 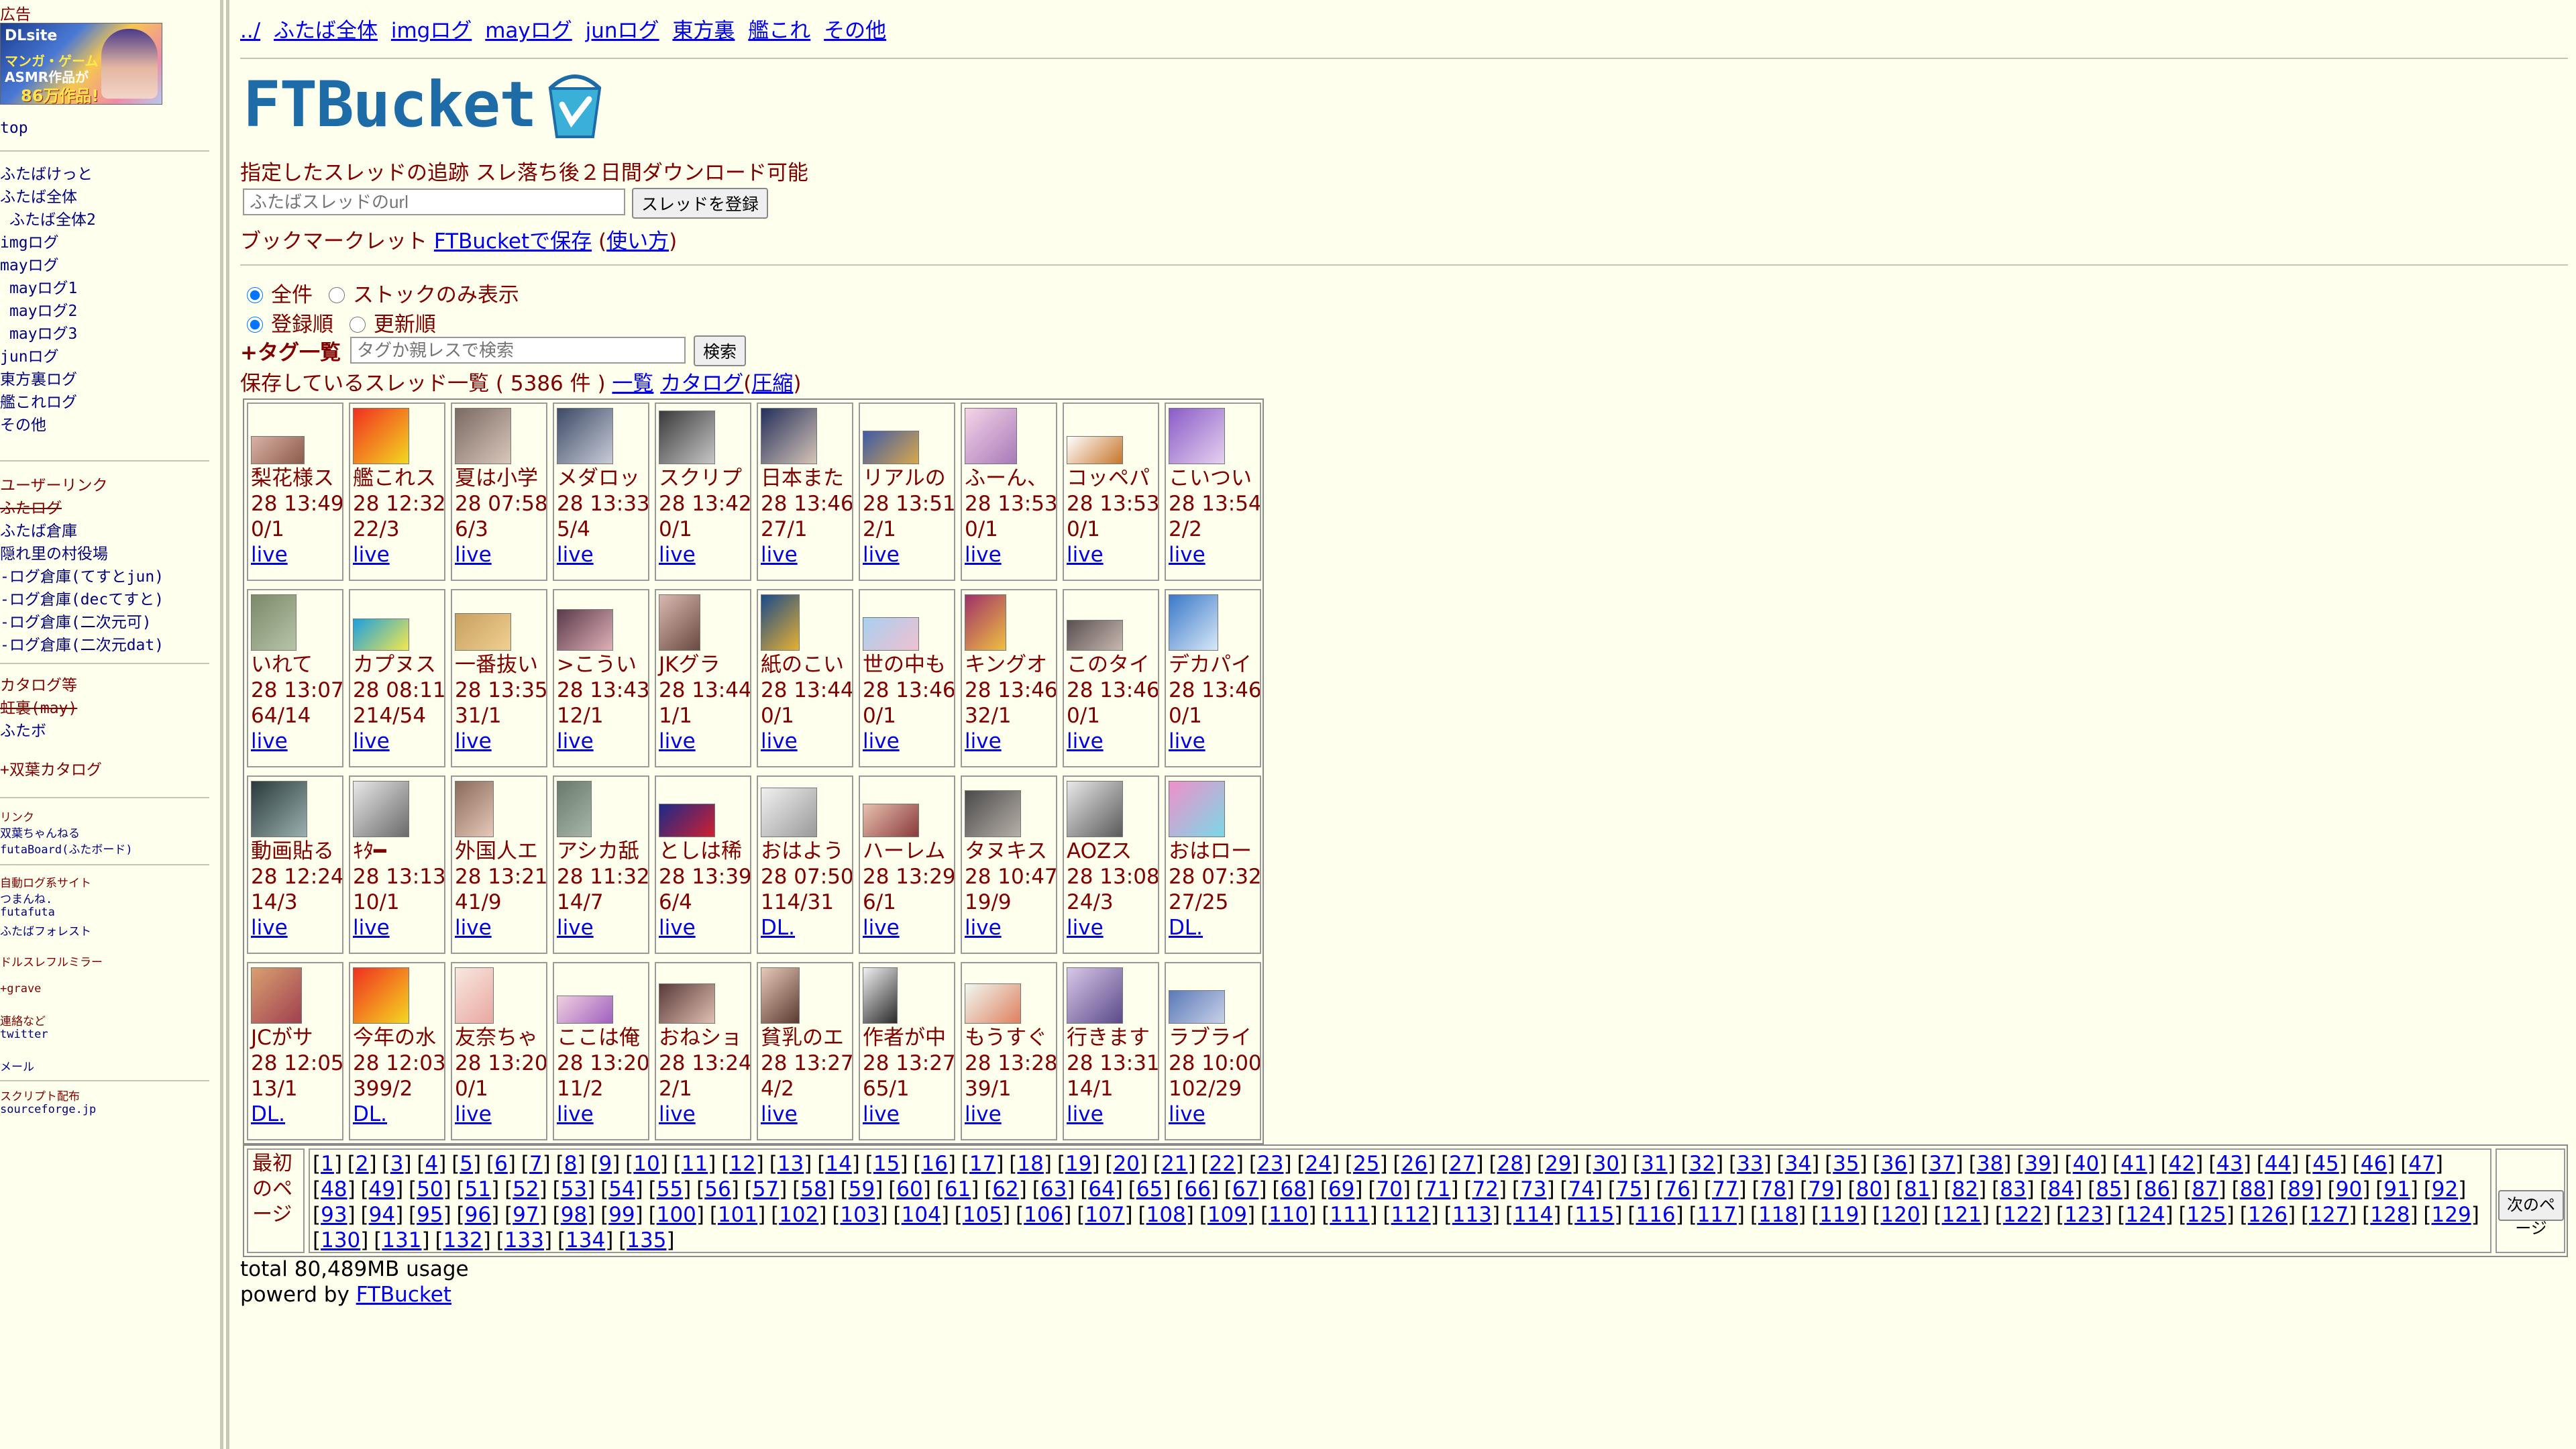 I want to click on sidebar-link-may-log2: mayログ2, so click(x=43, y=309).